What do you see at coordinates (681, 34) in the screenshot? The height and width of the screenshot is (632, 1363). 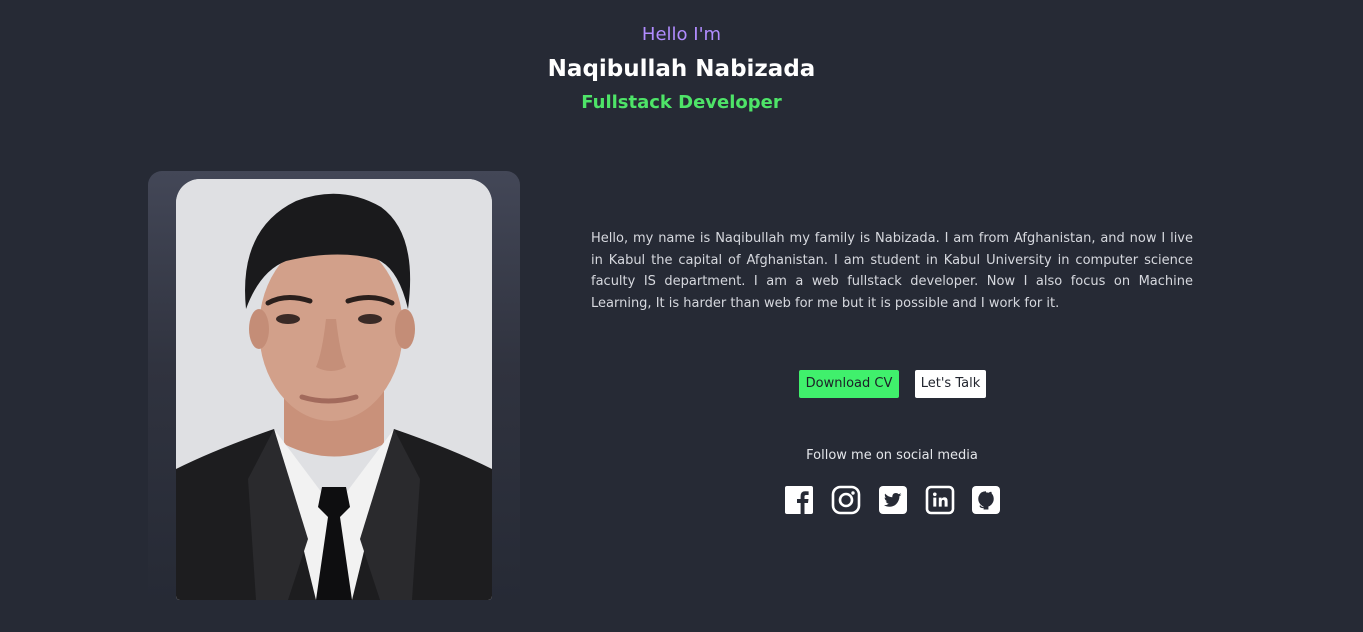 I see `greeting-text: Hello I'm` at bounding box center [681, 34].